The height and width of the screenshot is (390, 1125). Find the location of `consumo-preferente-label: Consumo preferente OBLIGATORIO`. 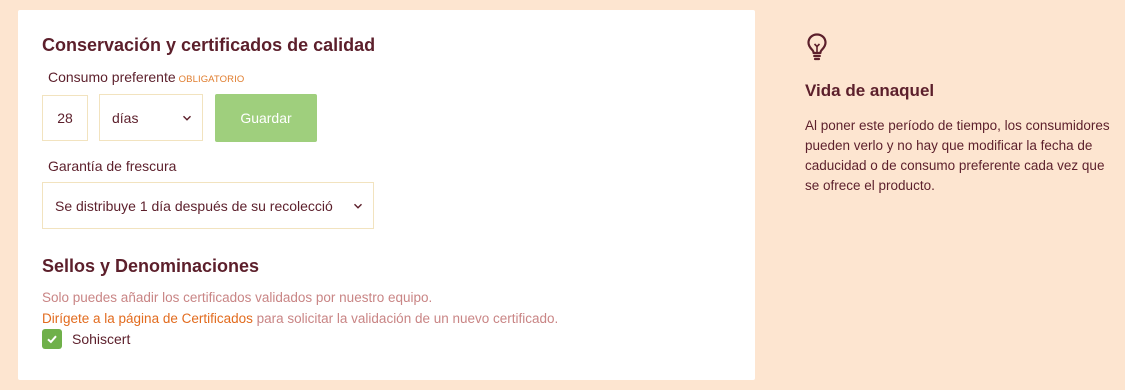

consumo-preferente-label: Consumo preferente OBLIGATORIO is located at coordinates (146, 77).